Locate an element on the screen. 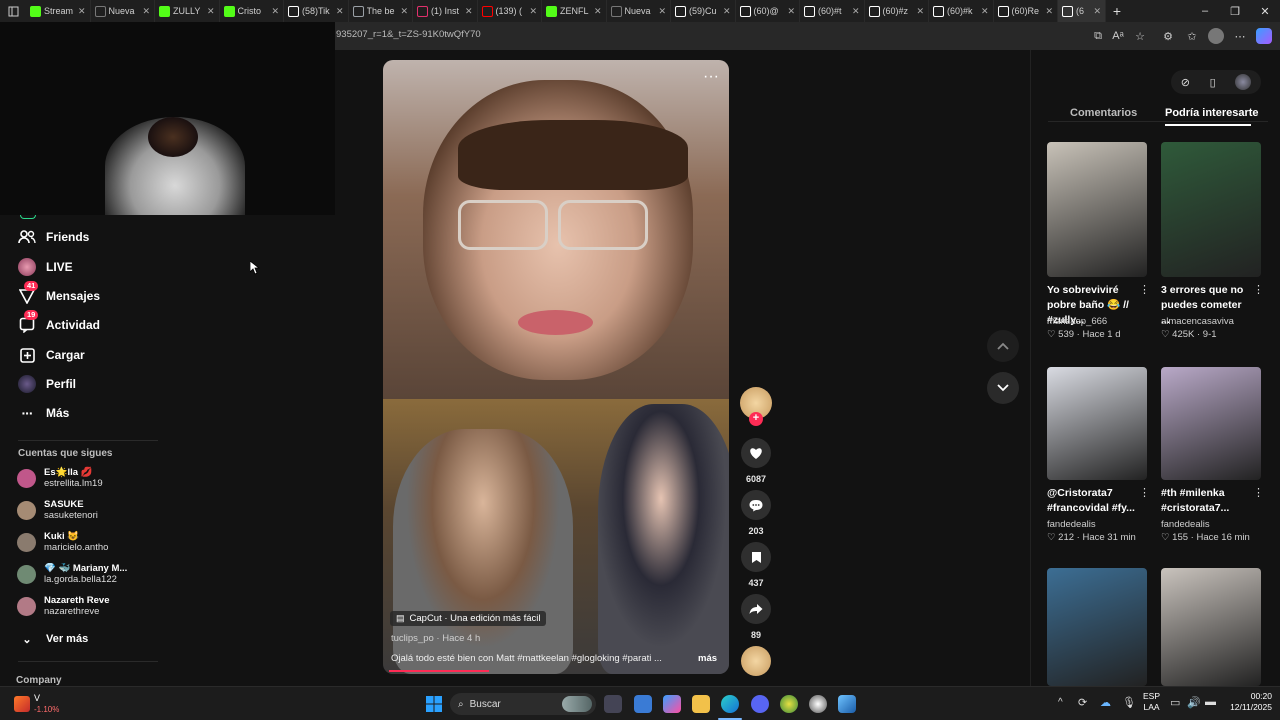 This screenshot has width=1280, height=720. microphone-icon: 🎙 is located at coordinates (1129, 702).